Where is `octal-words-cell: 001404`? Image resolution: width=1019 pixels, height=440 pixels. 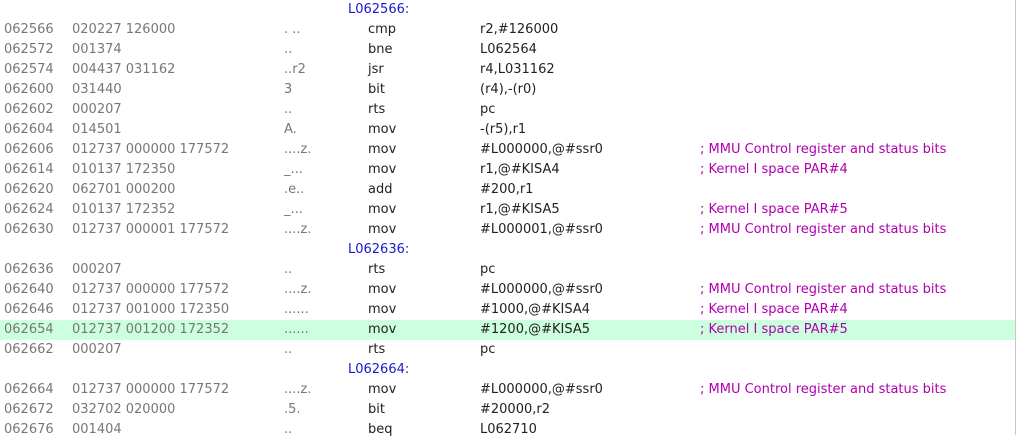 octal-words-cell: 001404 is located at coordinates (97, 429).